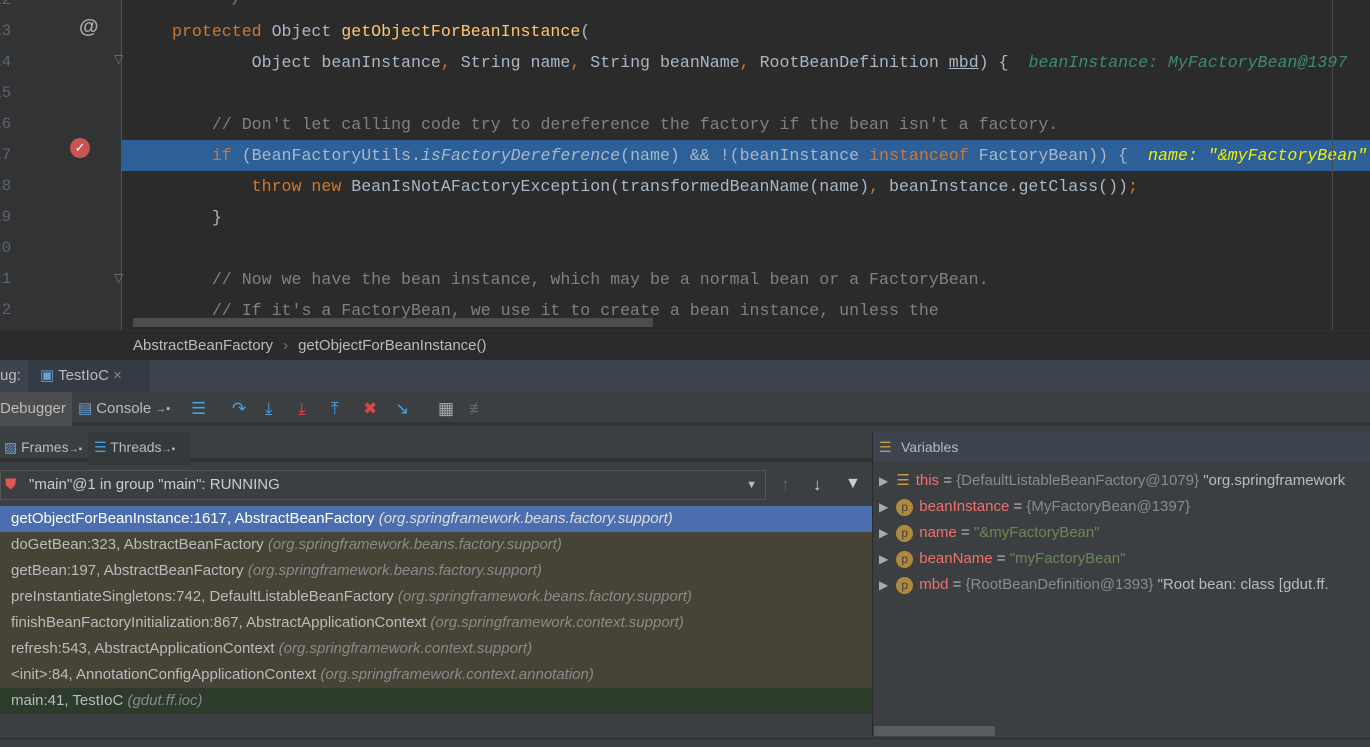 This screenshot has height=747, width=1370. I want to click on line-number: 21, so click(6, 279).